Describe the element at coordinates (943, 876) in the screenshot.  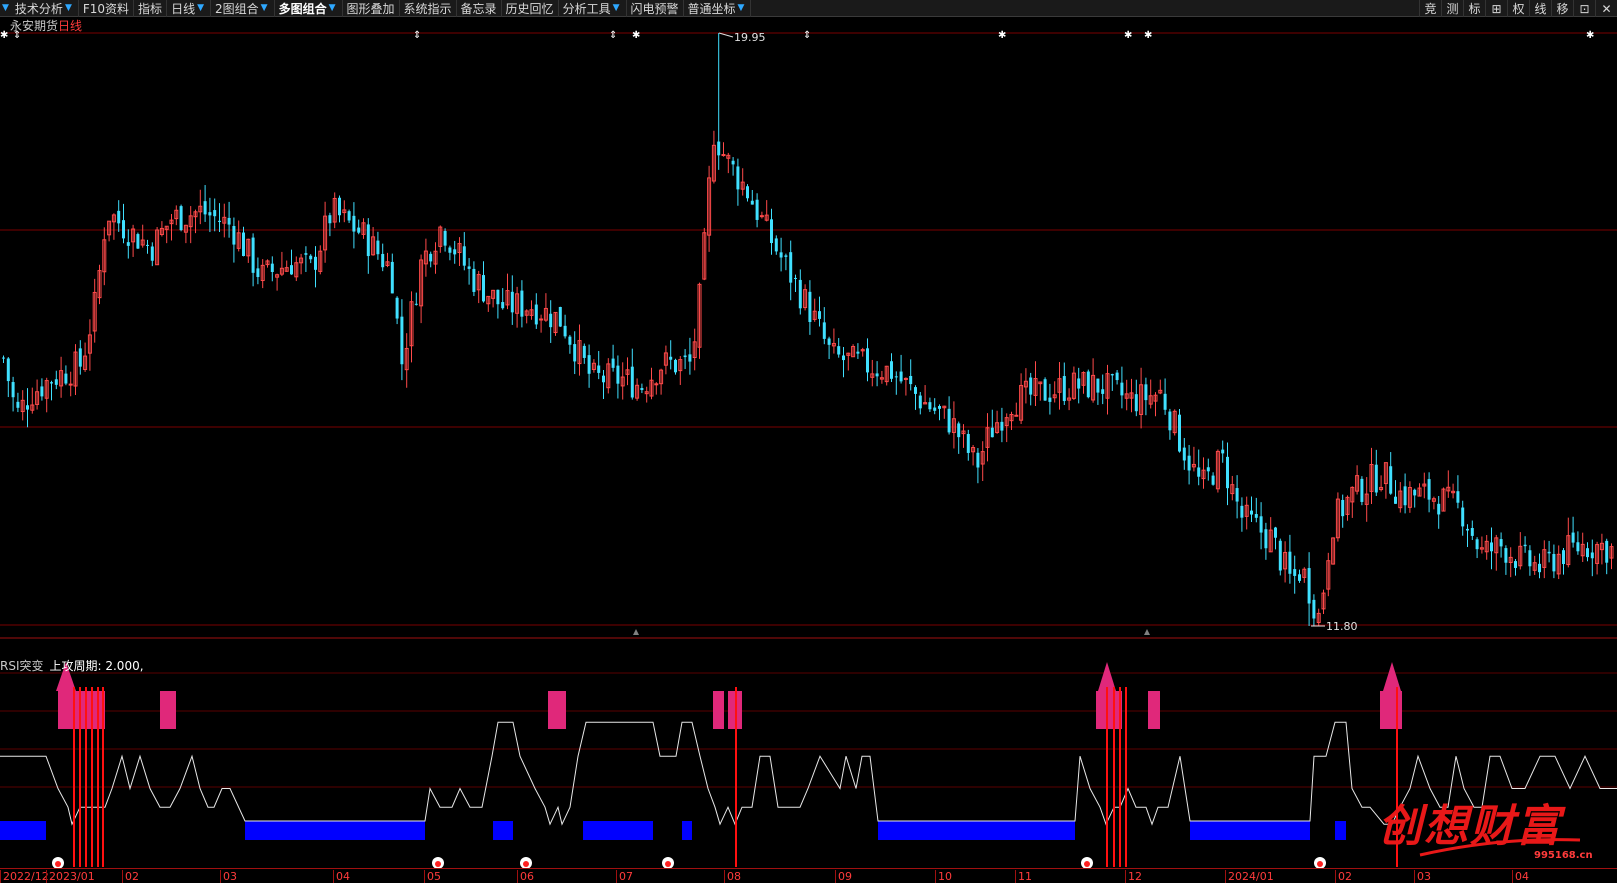
I see `date-tick-label: 10` at that location.